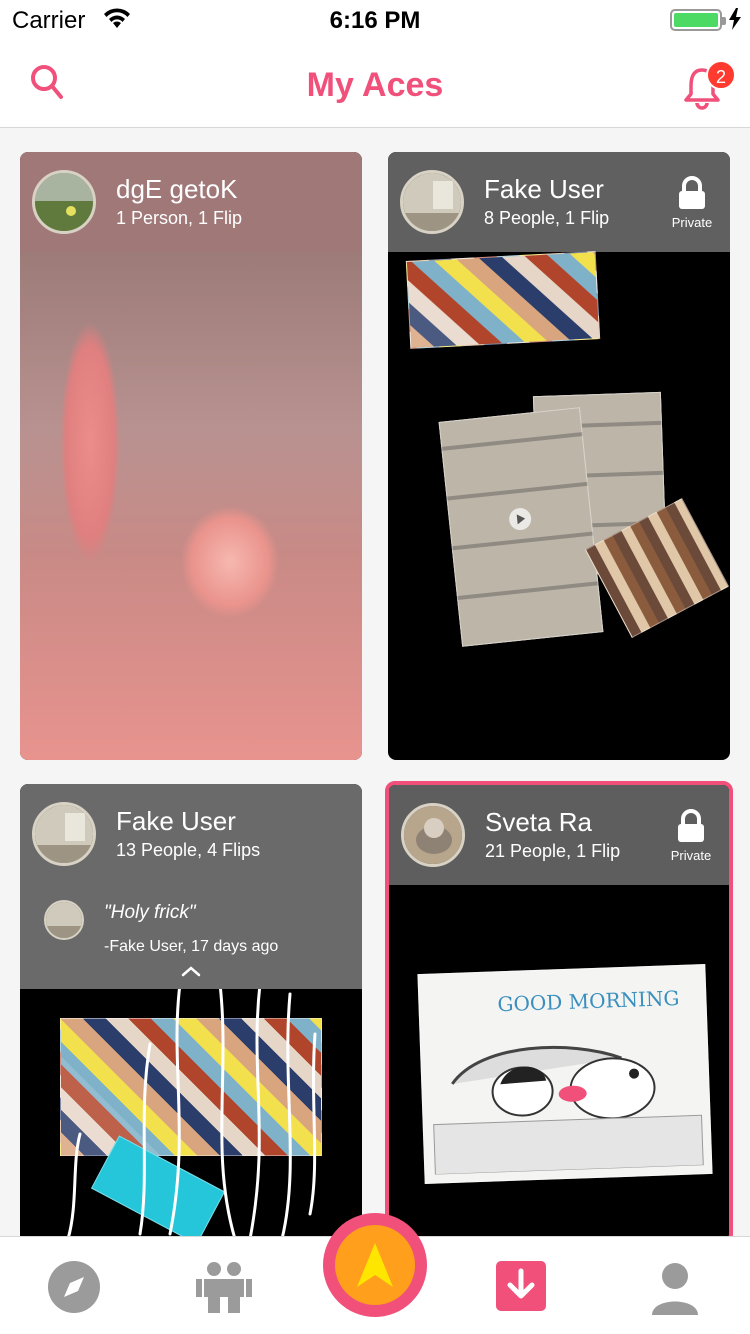 The width and height of the screenshot is (750, 1334). I want to click on download-icon, so click(521, 1286).